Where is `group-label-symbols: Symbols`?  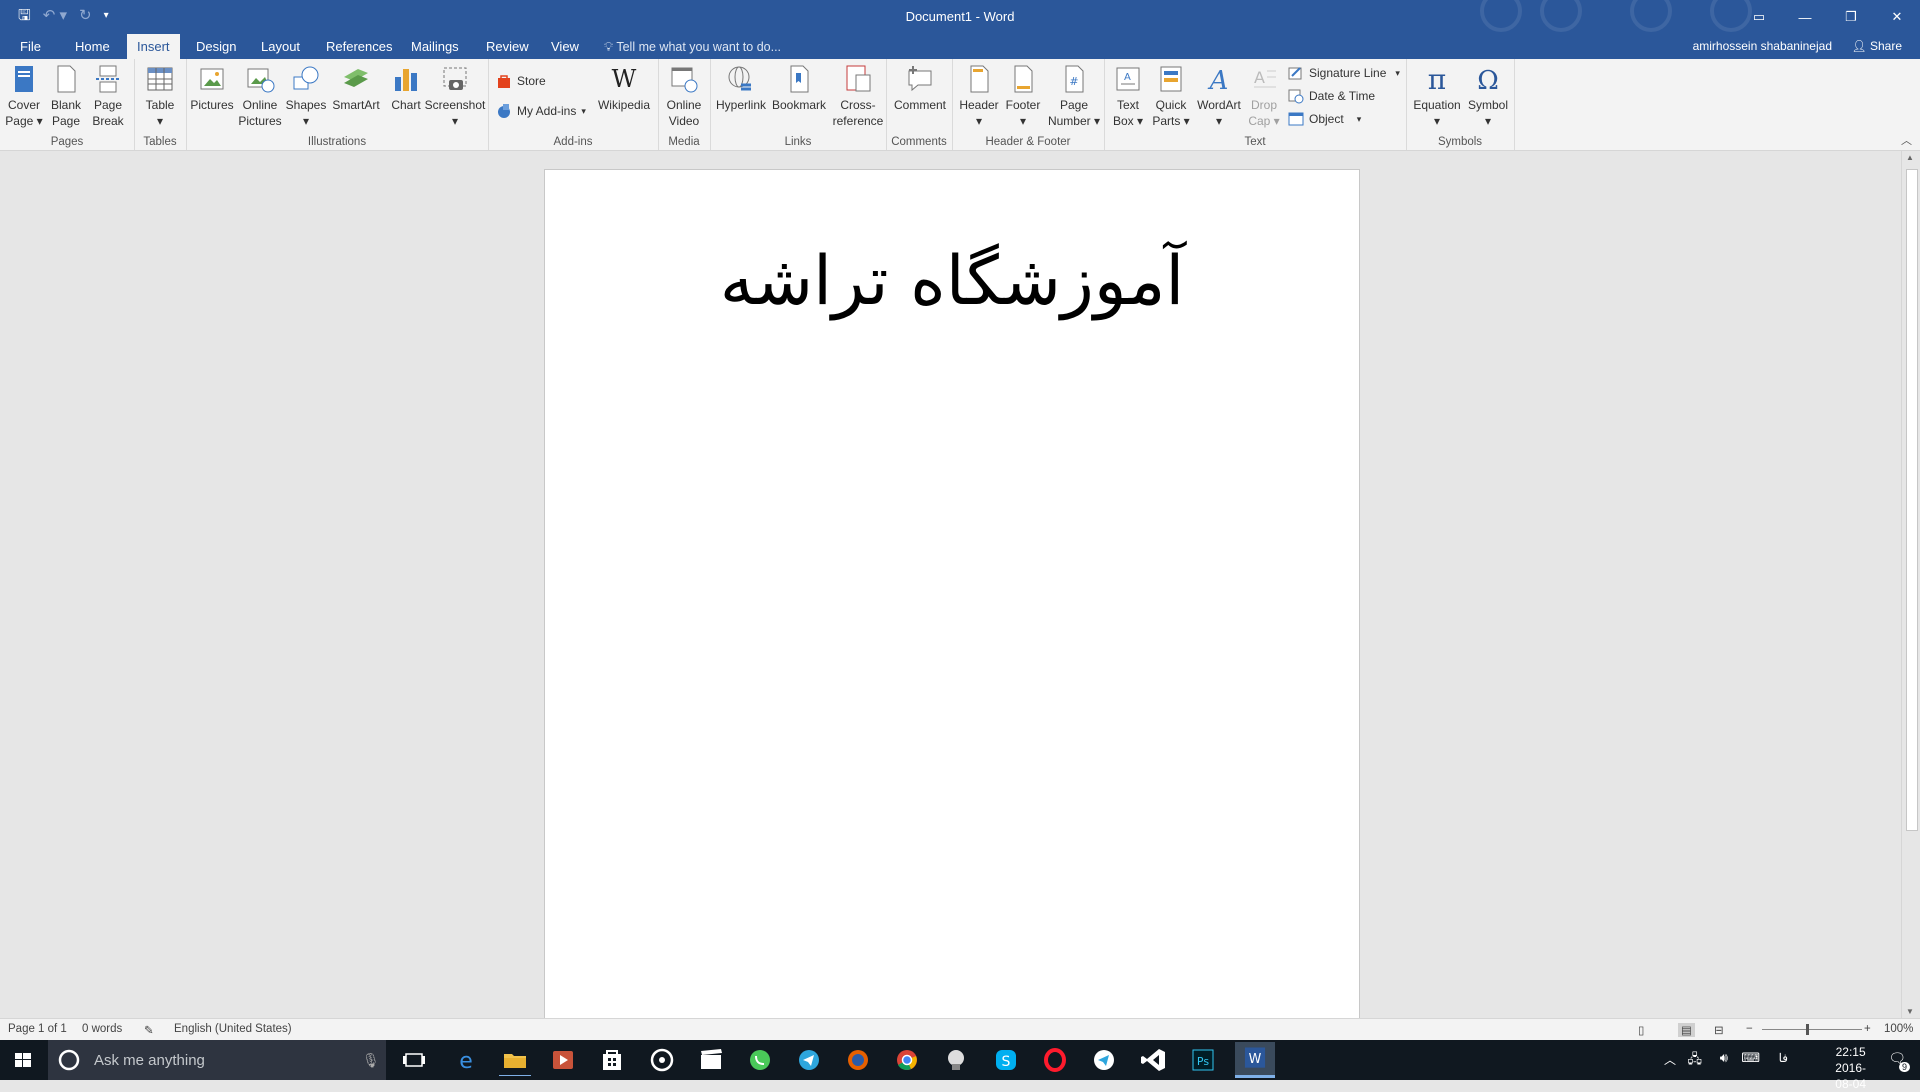
group-label-symbols: Symbols is located at coordinates (1460, 142).